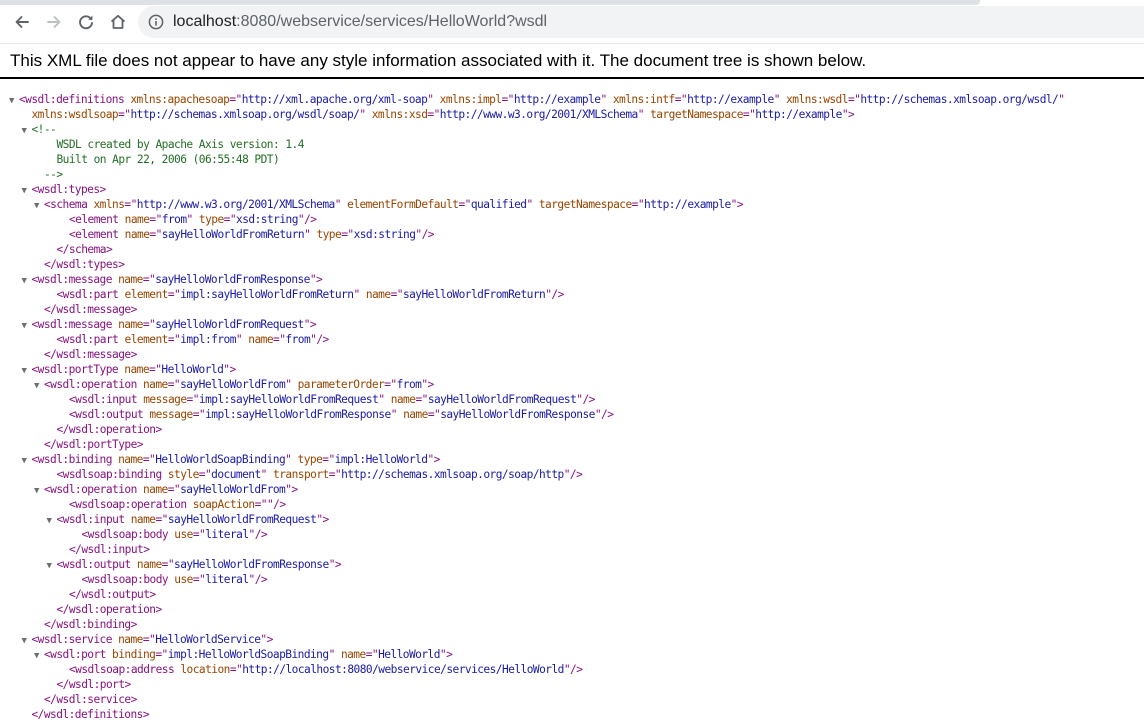 Image resolution: width=1144 pixels, height=727 pixels. Describe the element at coordinates (78, 654) in the screenshot. I see `xml-tag: <wsdl:port` at that location.